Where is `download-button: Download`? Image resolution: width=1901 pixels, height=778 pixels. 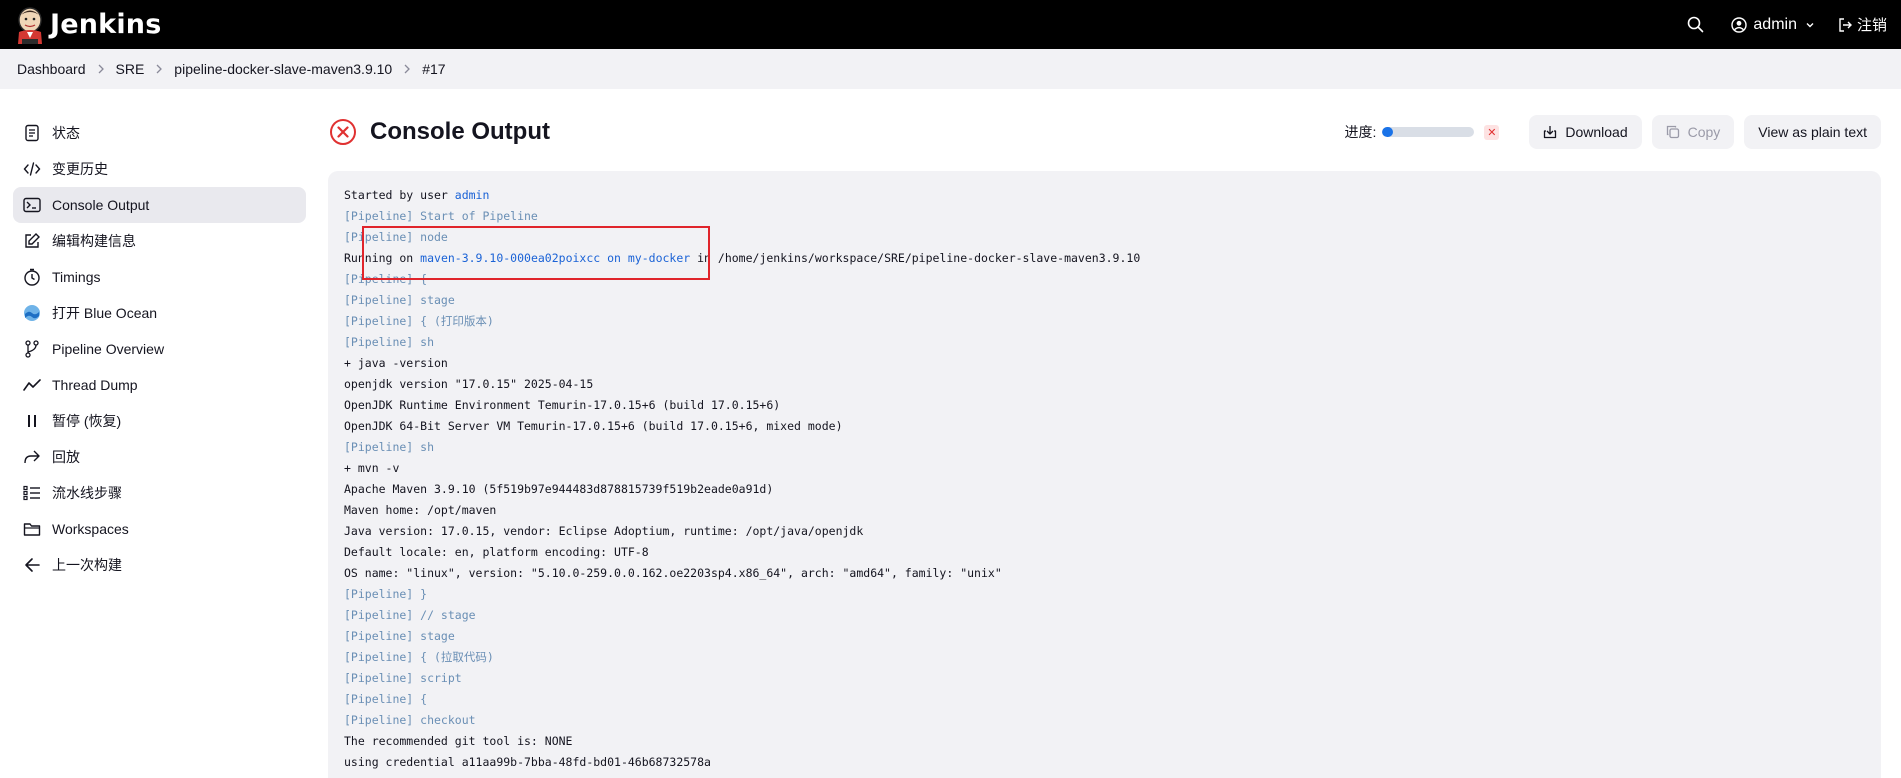
download-button: Download is located at coordinates (1585, 132).